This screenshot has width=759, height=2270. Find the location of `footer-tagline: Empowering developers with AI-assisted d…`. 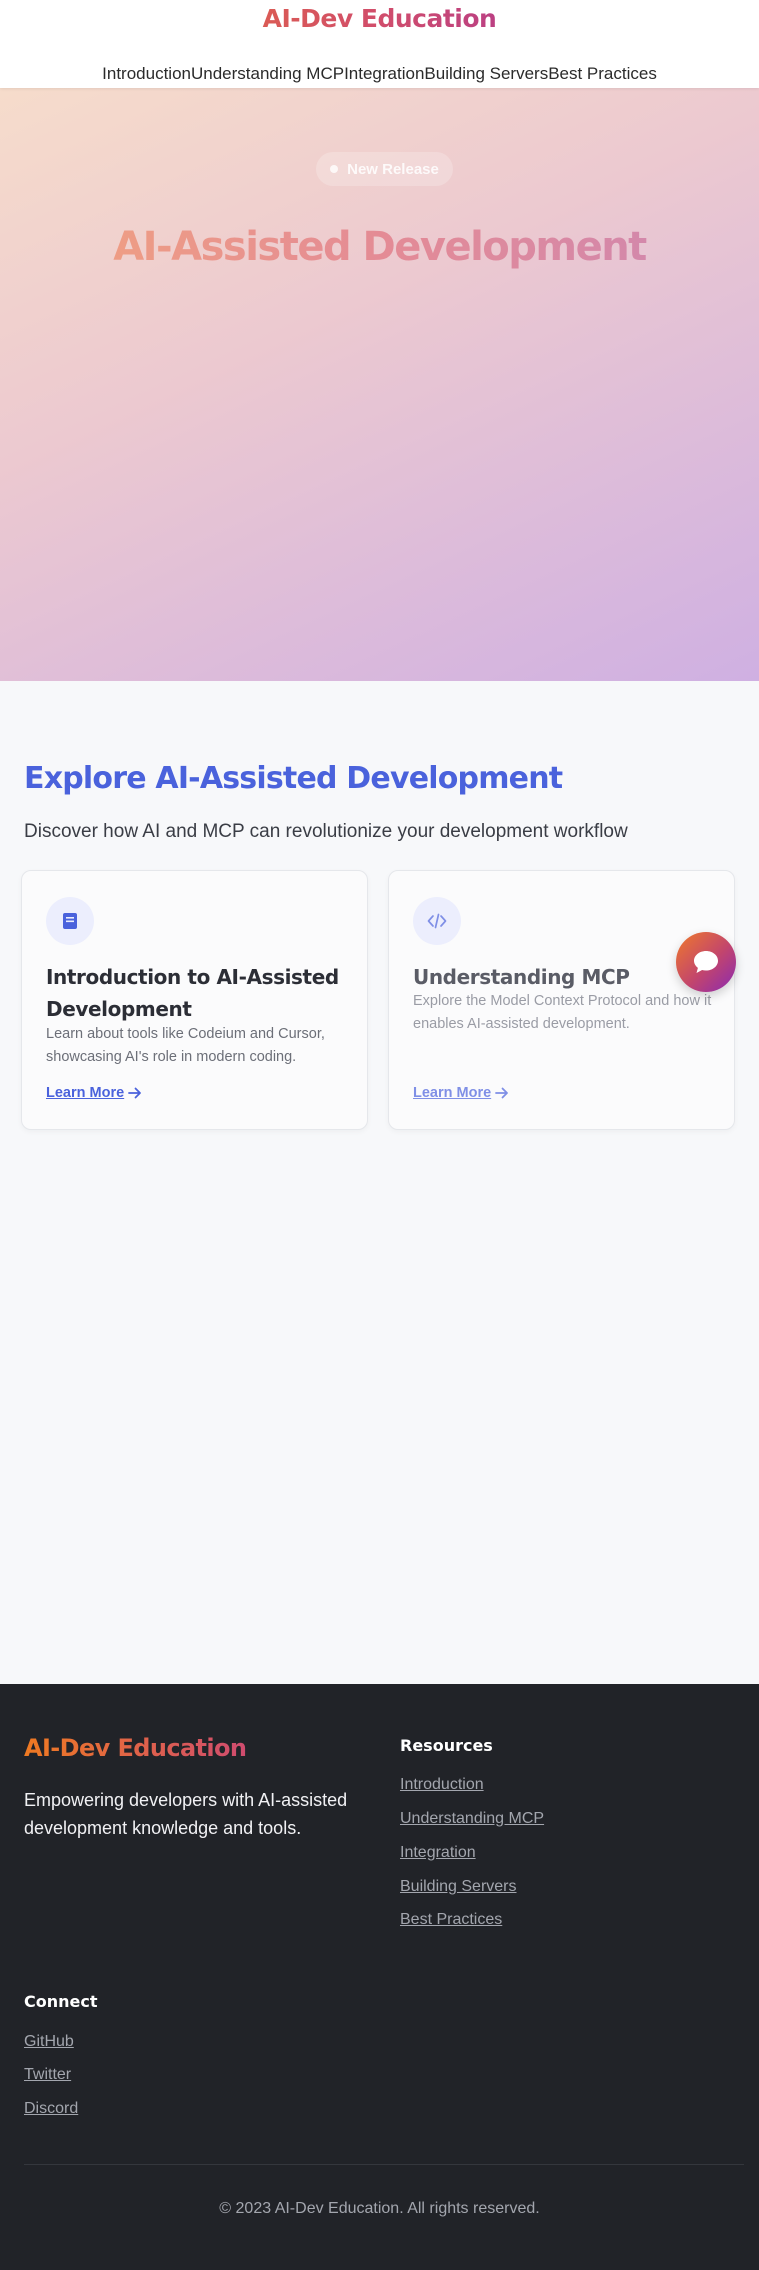

footer-tagline: Empowering developers with AI-assisted d… is located at coordinates (186, 1814).